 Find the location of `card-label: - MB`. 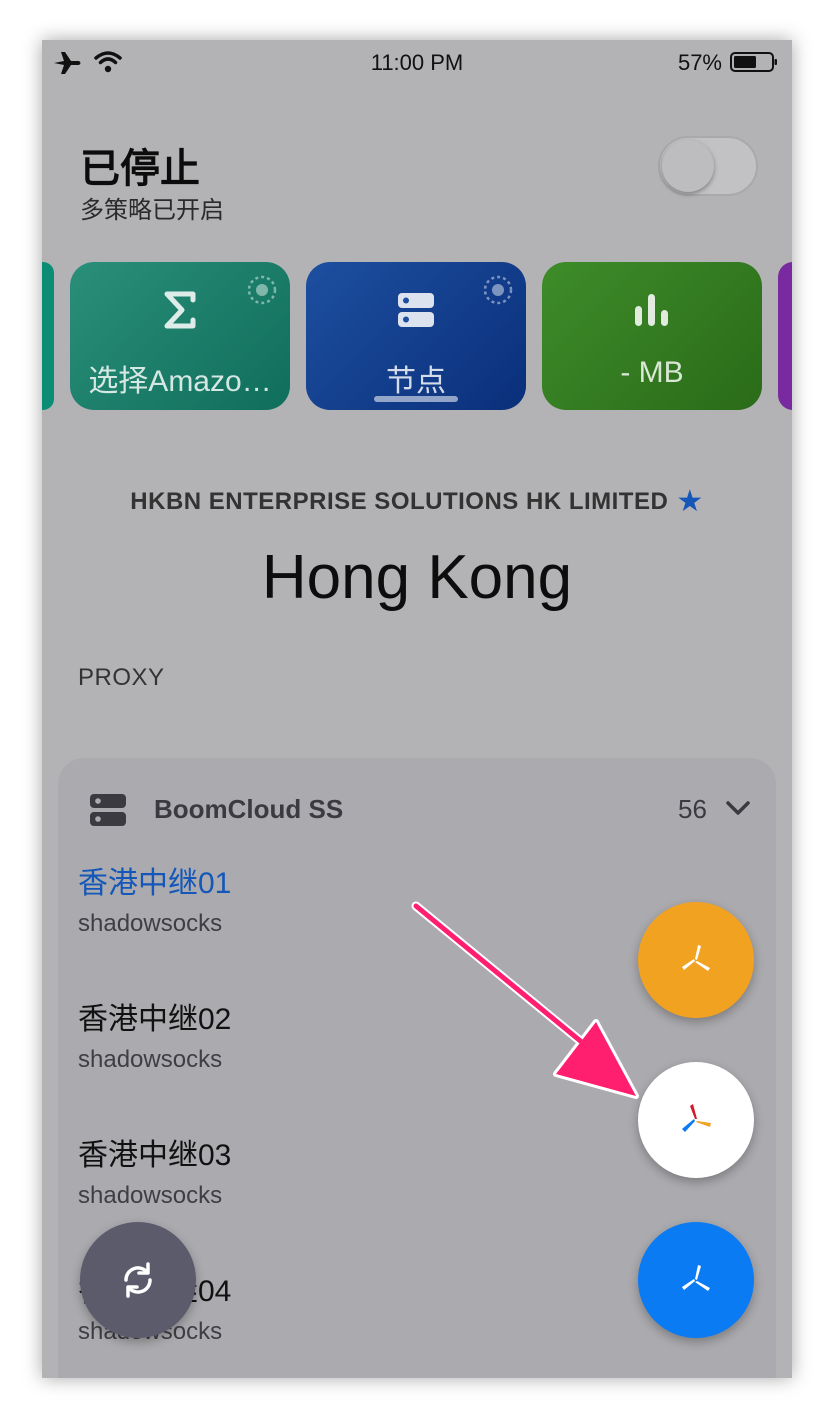

card-label: - MB is located at coordinates (652, 372).